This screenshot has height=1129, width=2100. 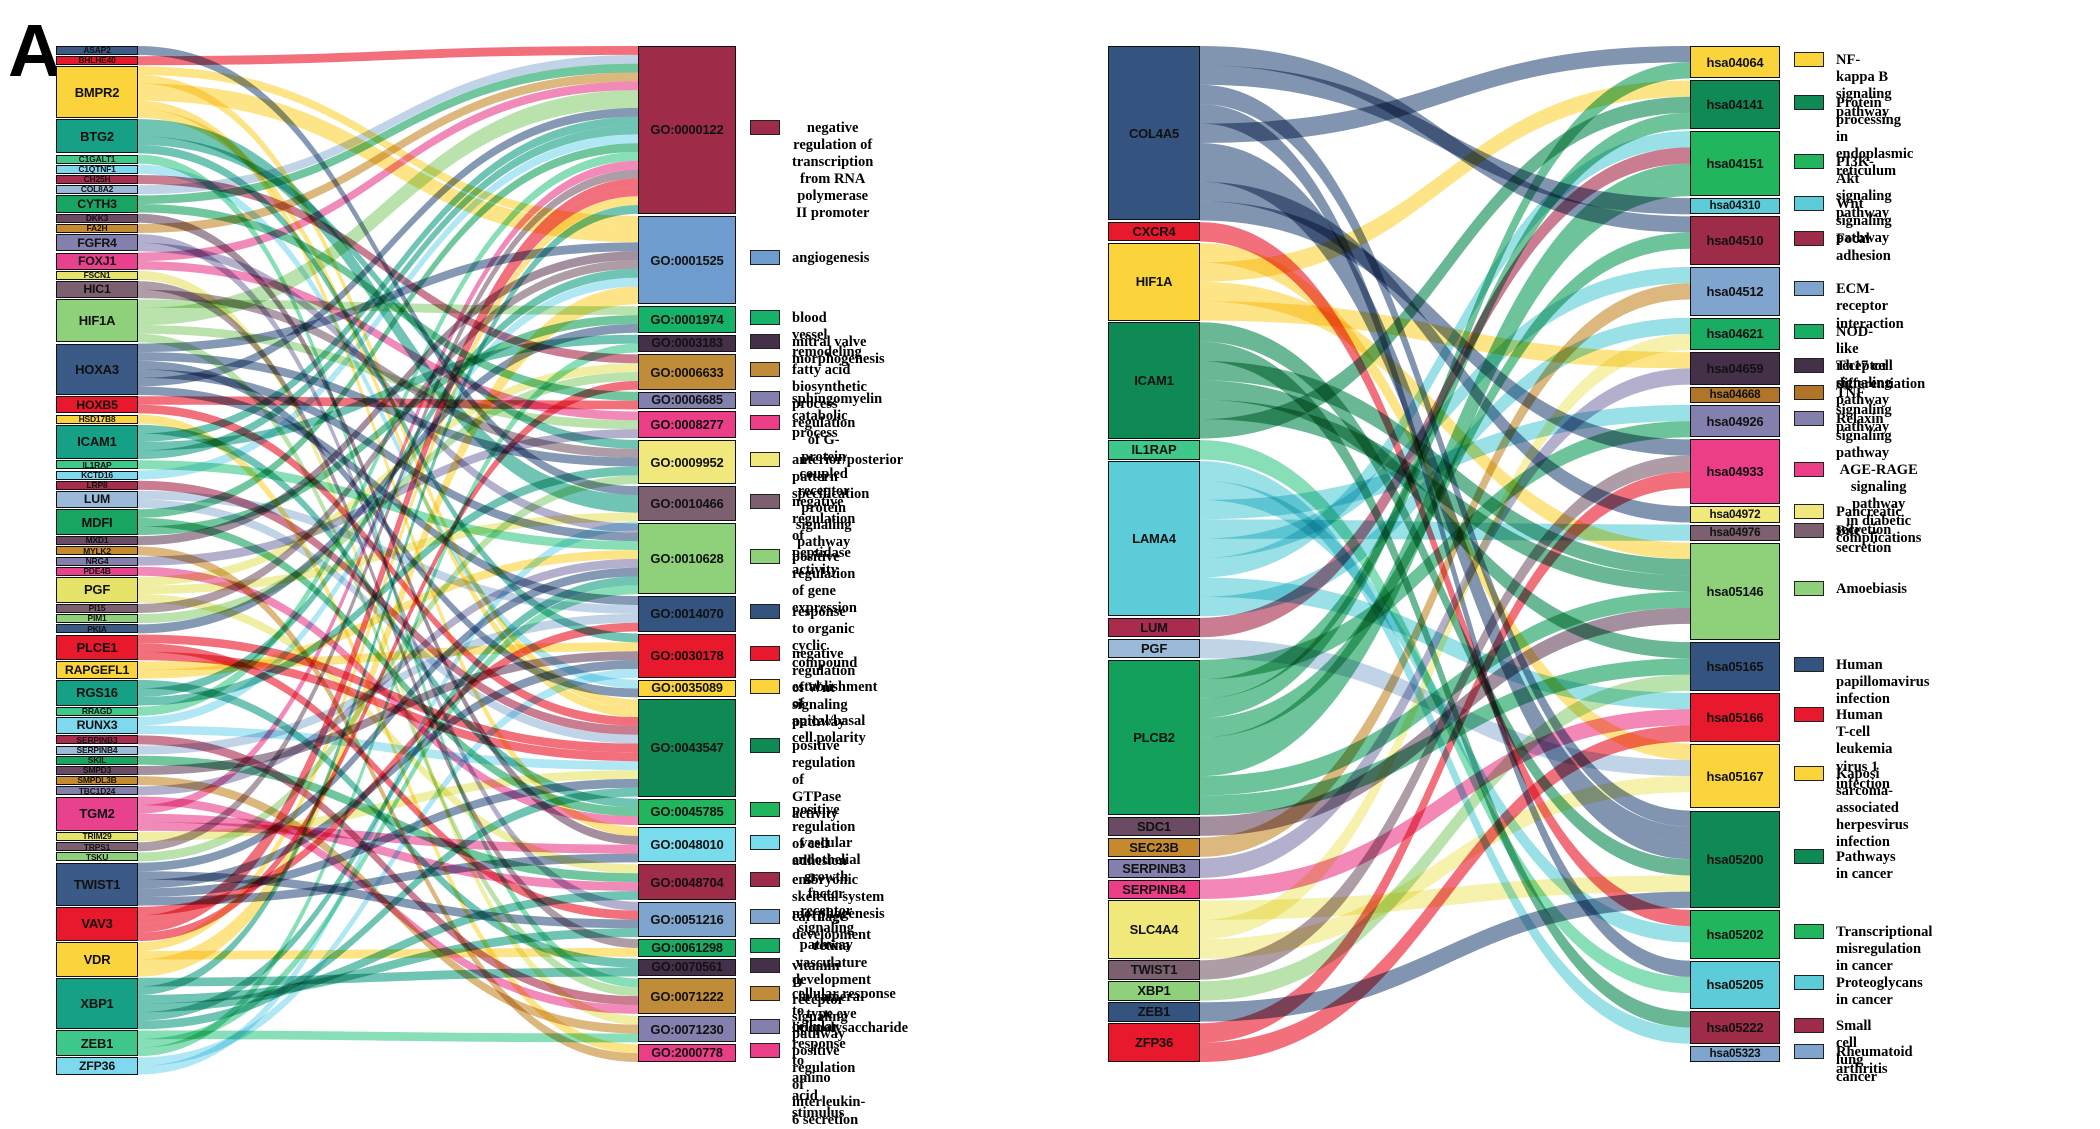 I want to click on gene-node-hoxb5: HOXB5, so click(x=97, y=405).